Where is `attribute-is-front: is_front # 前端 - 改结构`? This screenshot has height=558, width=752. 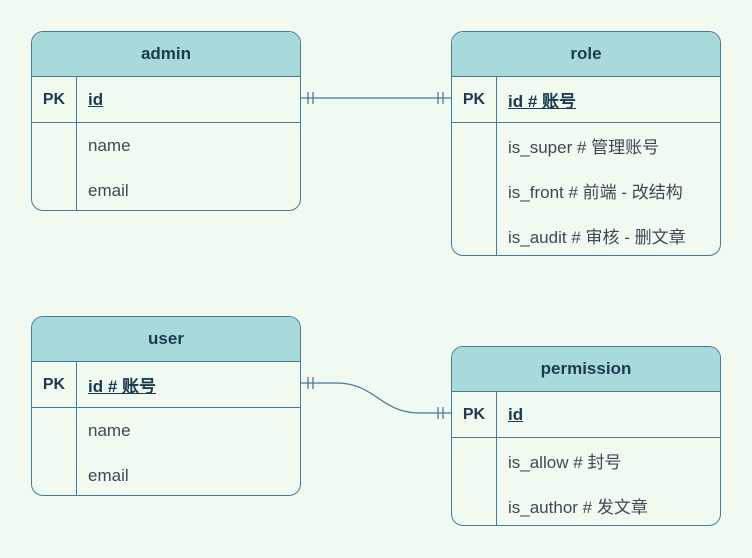 attribute-is-front: is_front # 前端 - 改结构 is located at coordinates (595, 192).